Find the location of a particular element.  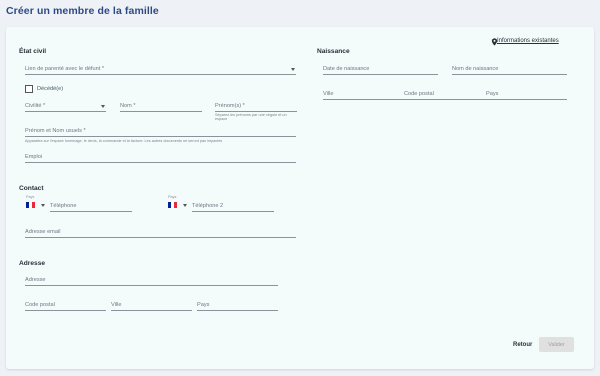

naissance-address-row: Ville Code postal Pays is located at coordinates (445, 94).